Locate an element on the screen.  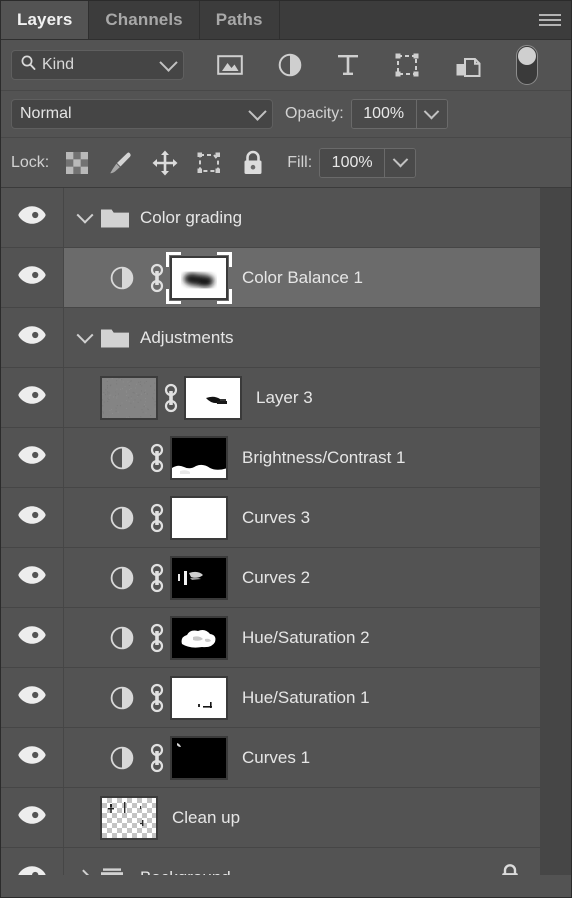
layer-row: Color Balance 1 is located at coordinates (271, 278).